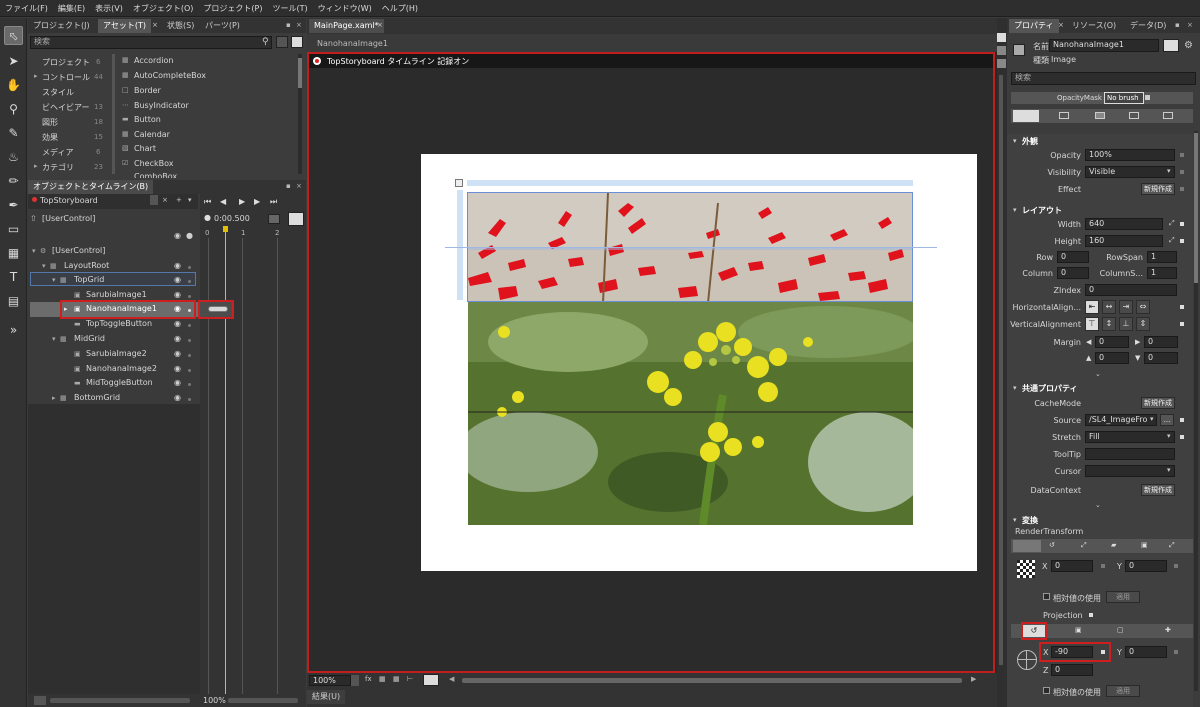 The height and width of the screenshot is (707, 1200). Describe the element at coordinates (1015, 520) in the screenshot. I see `collapse-arrow-icon: ▾` at that location.